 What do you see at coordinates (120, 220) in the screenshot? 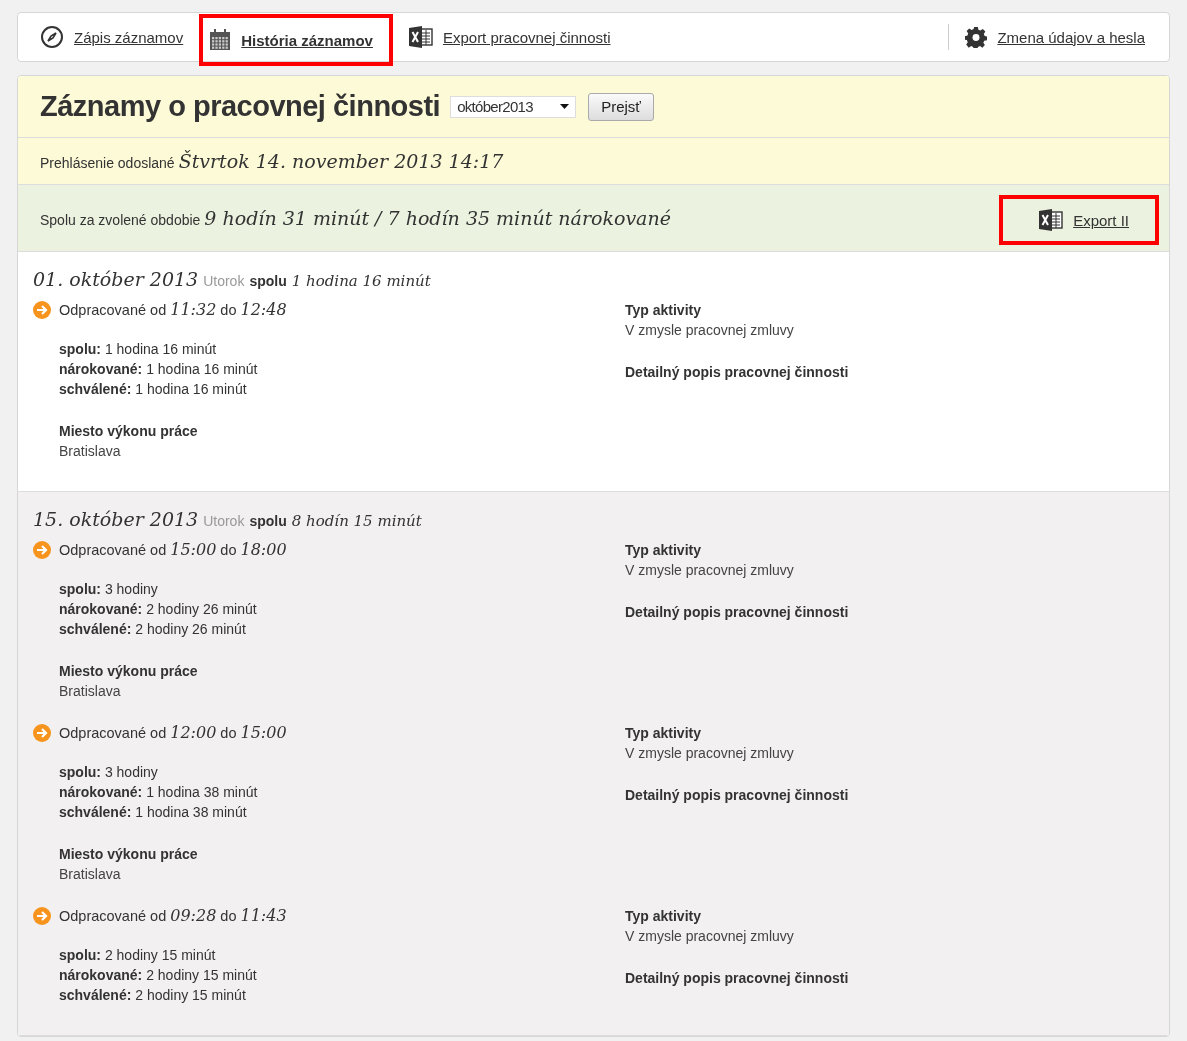
I see `period-total-label: Spolu za zvolené obdobie` at bounding box center [120, 220].